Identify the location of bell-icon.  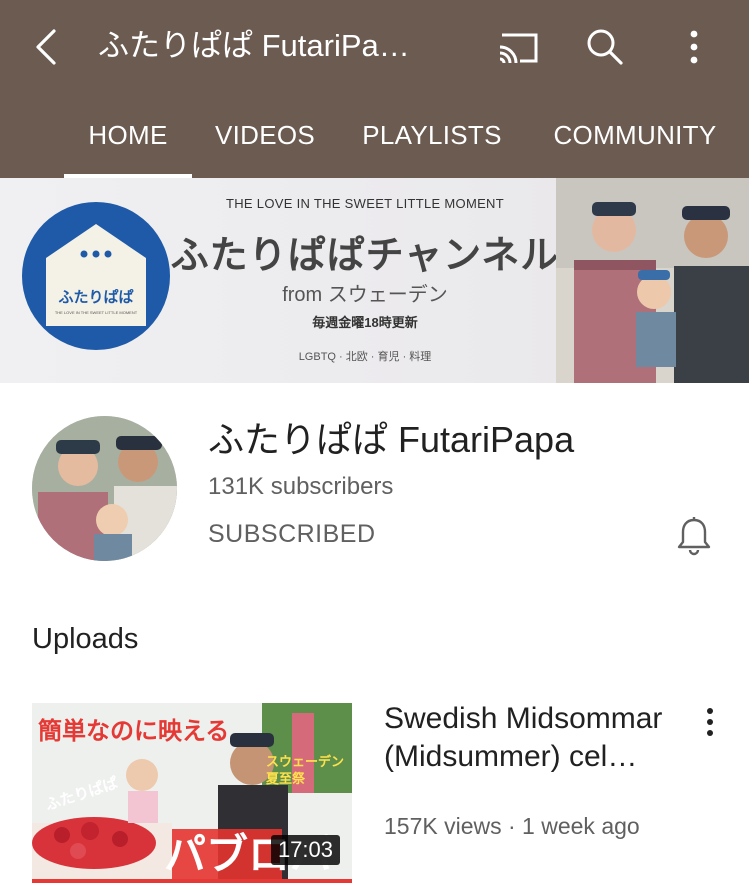
(694, 536).